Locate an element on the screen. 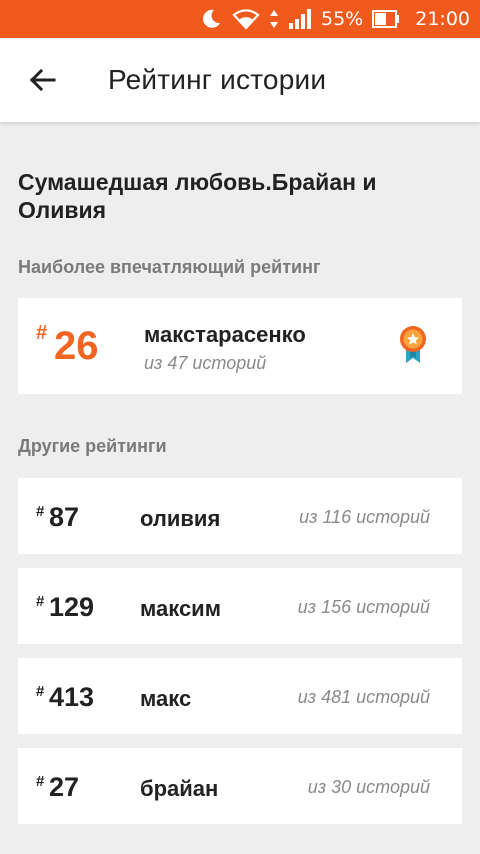  data-arrows-icon is located at coordinates (274, 19).